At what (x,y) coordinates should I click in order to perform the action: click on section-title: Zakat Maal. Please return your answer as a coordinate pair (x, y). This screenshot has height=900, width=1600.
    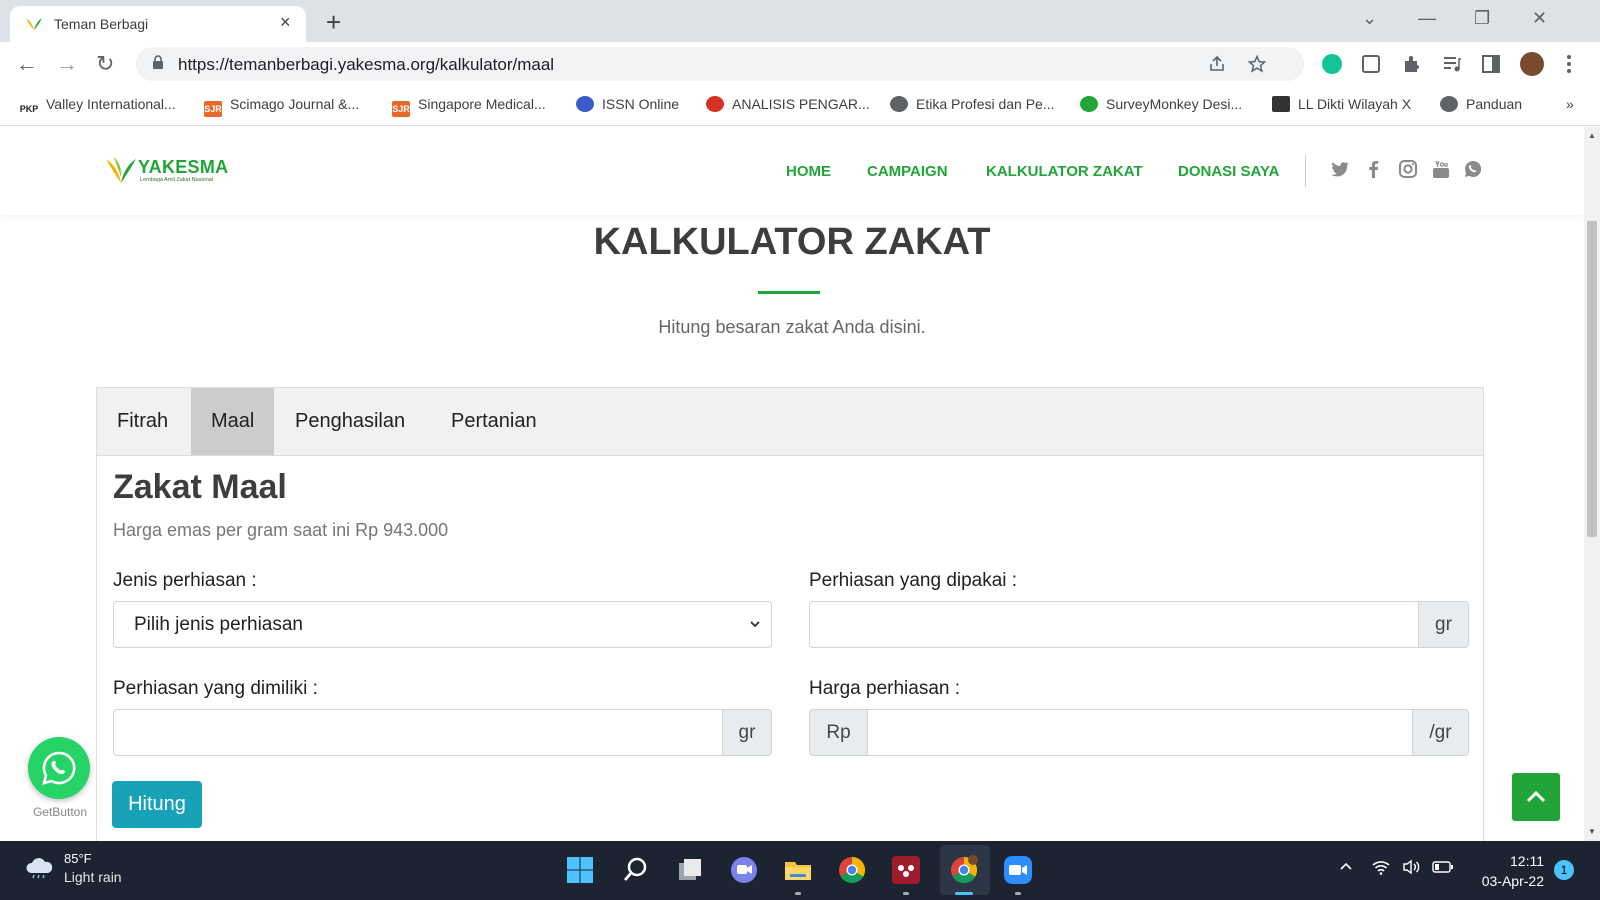
    Looking at the image, I should click on (200, 487).